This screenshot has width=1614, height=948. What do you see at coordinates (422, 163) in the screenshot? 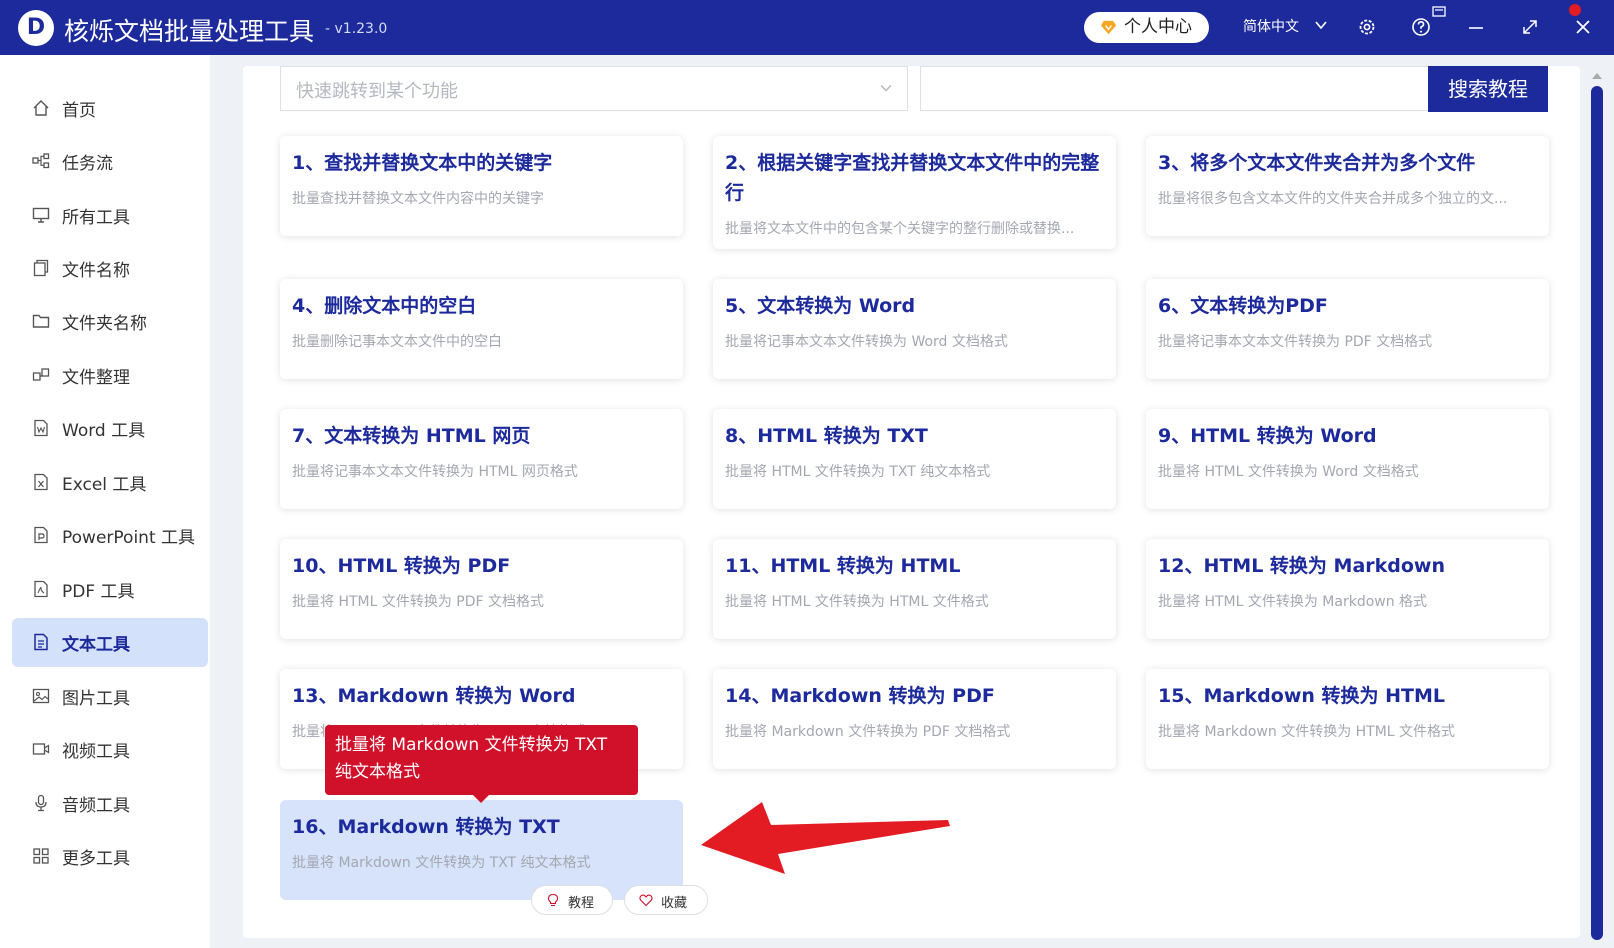
I see `tool-card-title: 1、查找并替换文本中的关键字` at bounding box center [422, 163].